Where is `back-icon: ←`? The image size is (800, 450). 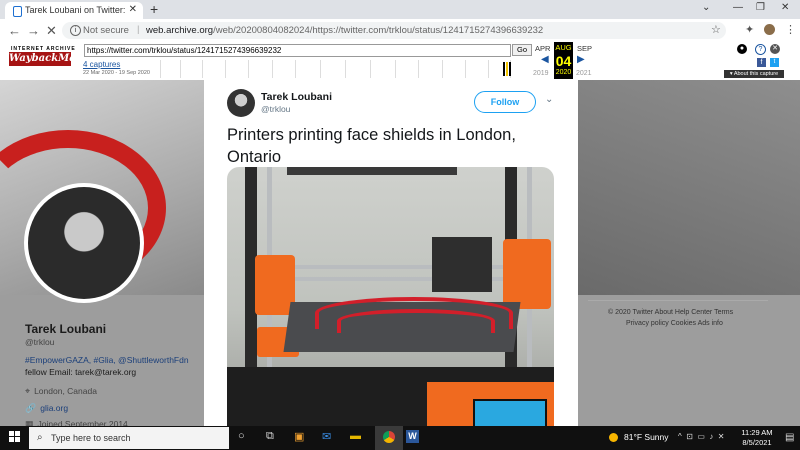
back-icon: ← is located at coordinates (14, 30).